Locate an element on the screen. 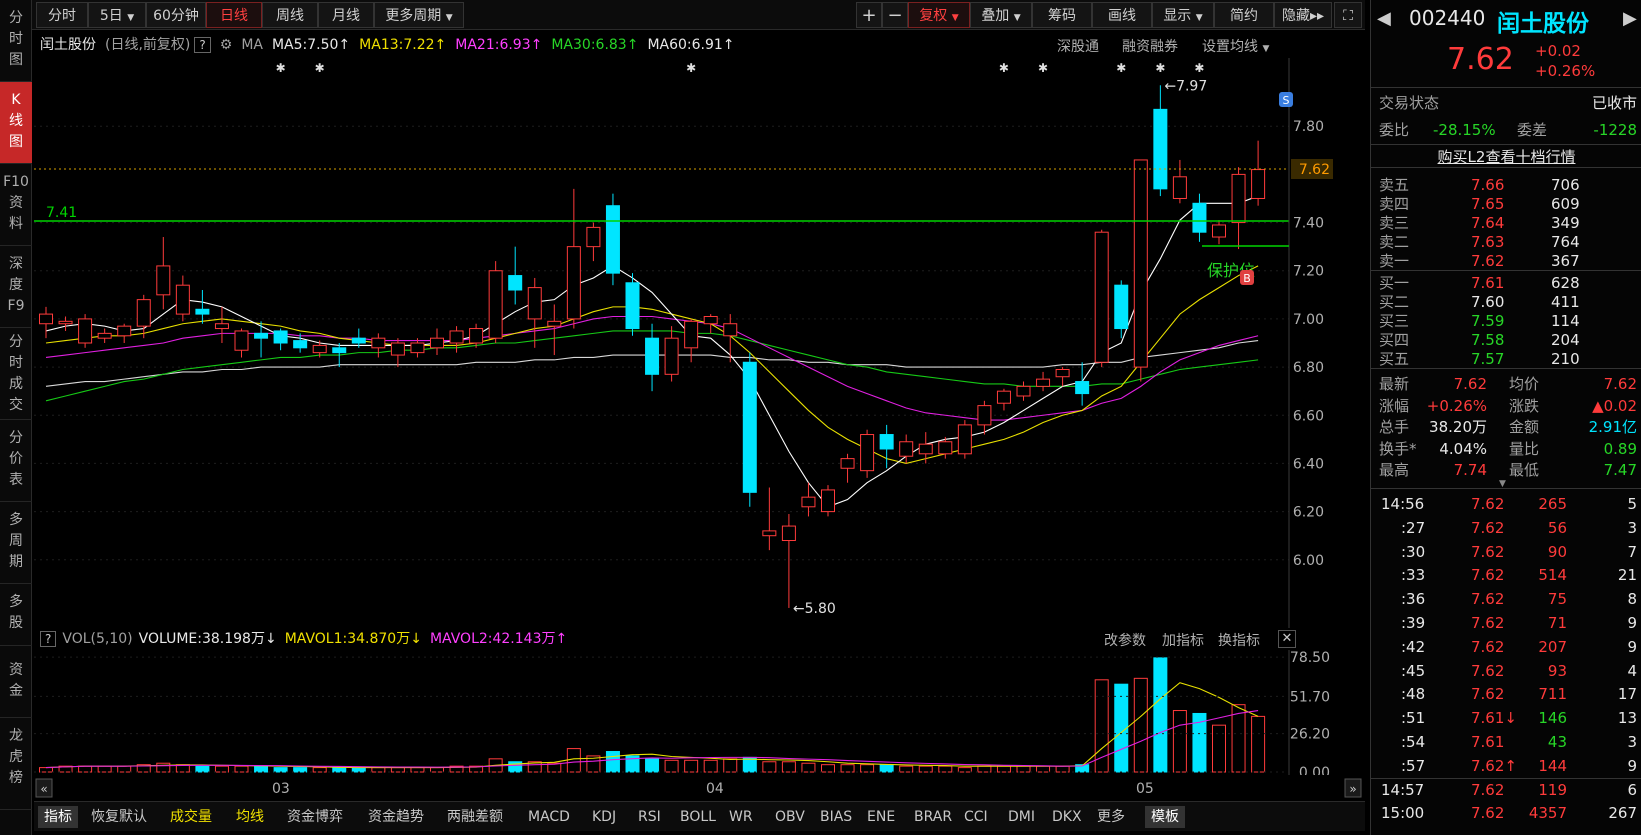 The image size is (1641, 835). indicator-tab-18: DKX is located at coordinates (1067, 817).